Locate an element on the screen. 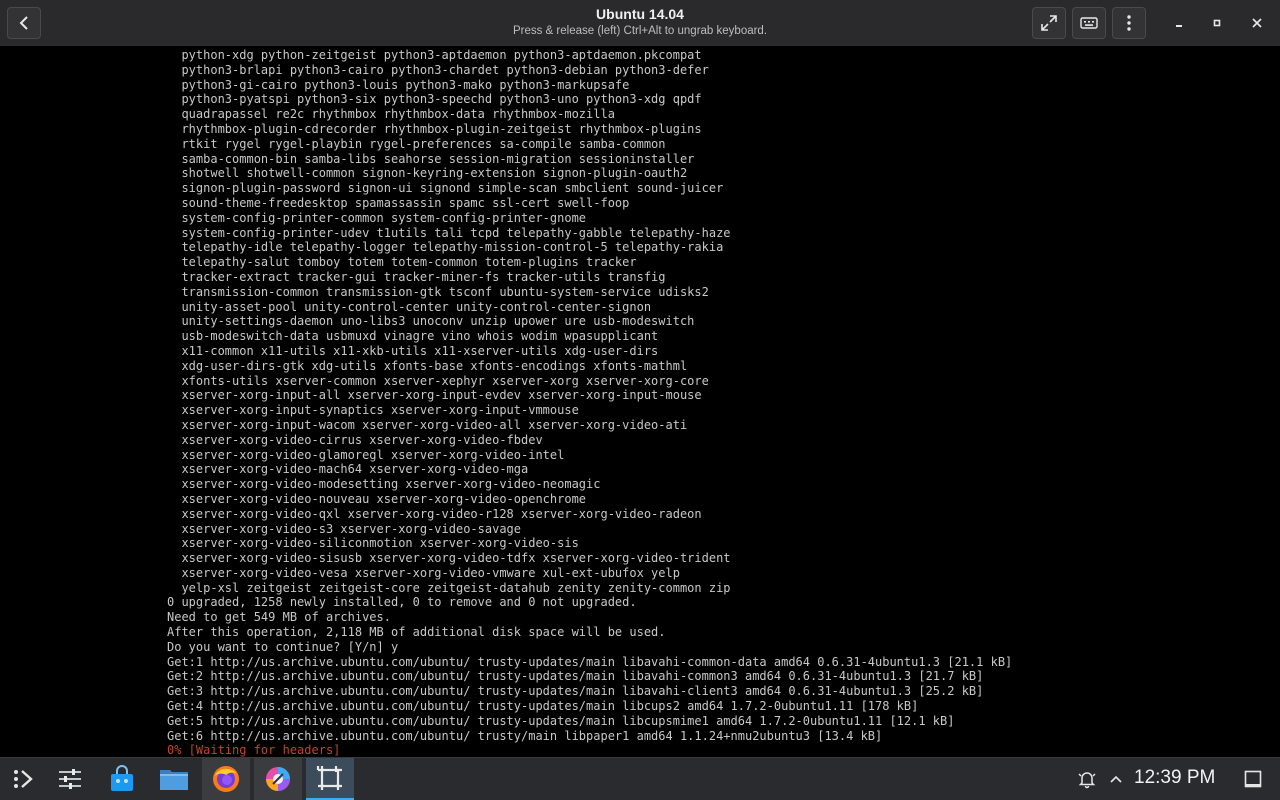 This screenshot has height=800, width=1280. color-wheel-icon is located at coordinates (278, 779).